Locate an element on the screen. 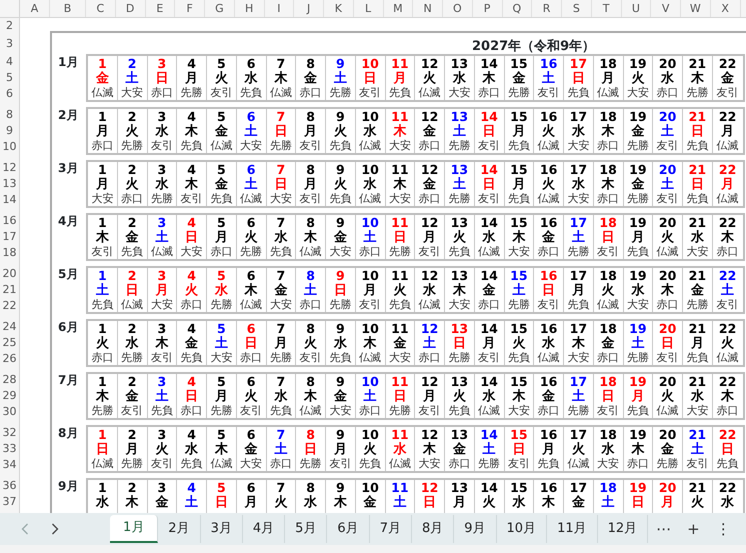 The height and width of the screenshot is (553, 746). column-header: H is located at coordinates (249, 8).